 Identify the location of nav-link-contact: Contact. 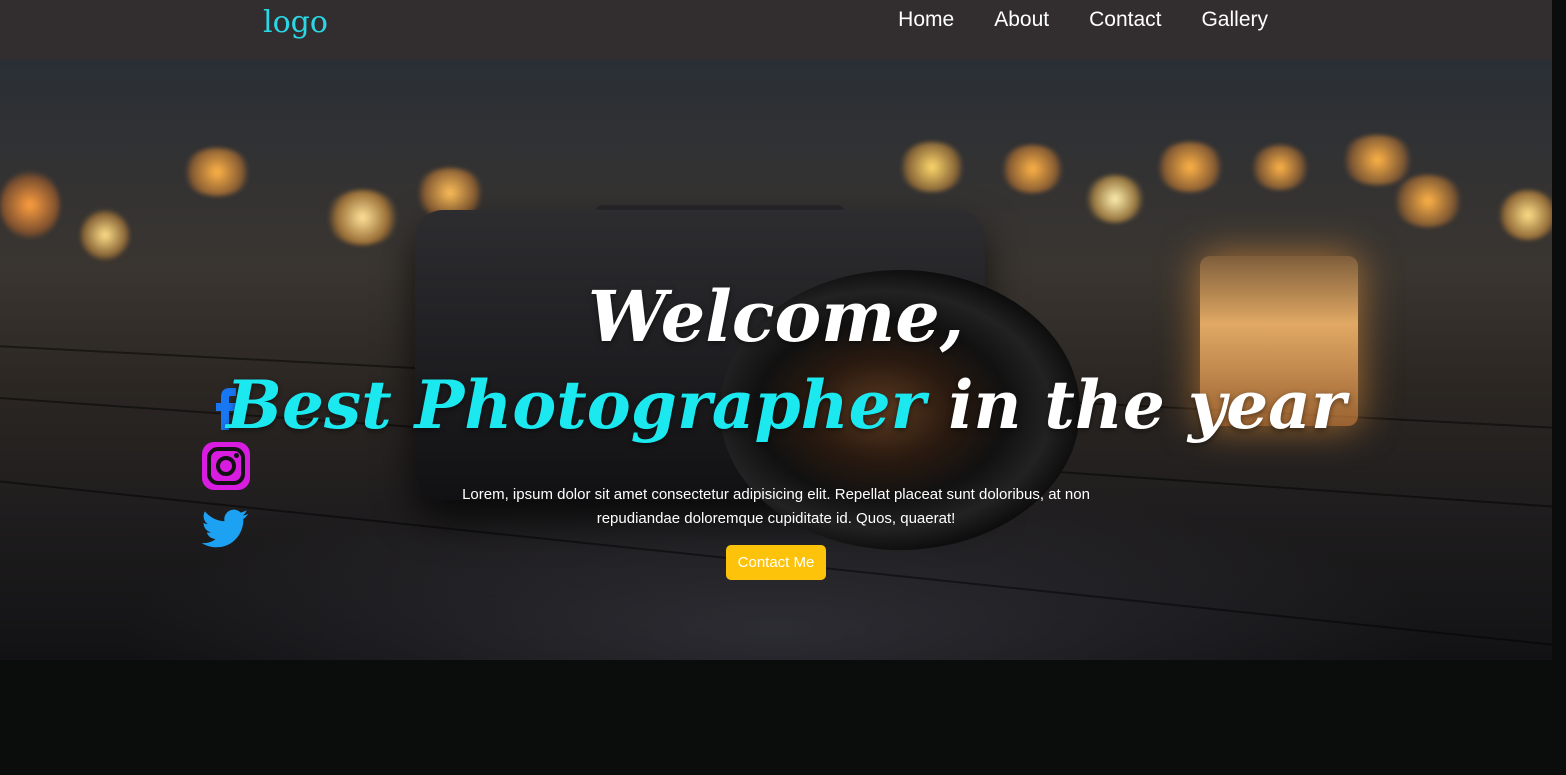
(1125, 20).